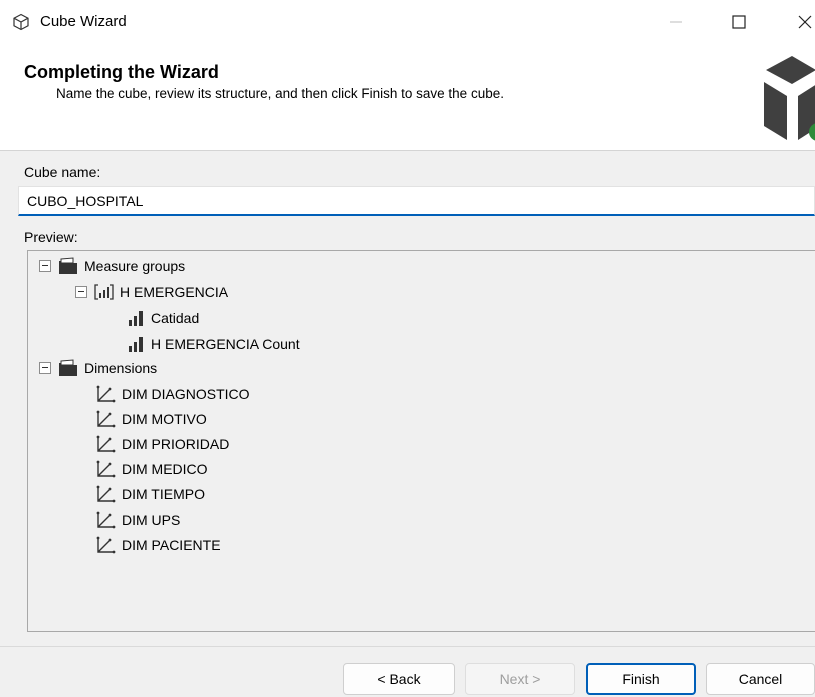  I want to click on close-button, so click(802, 22).